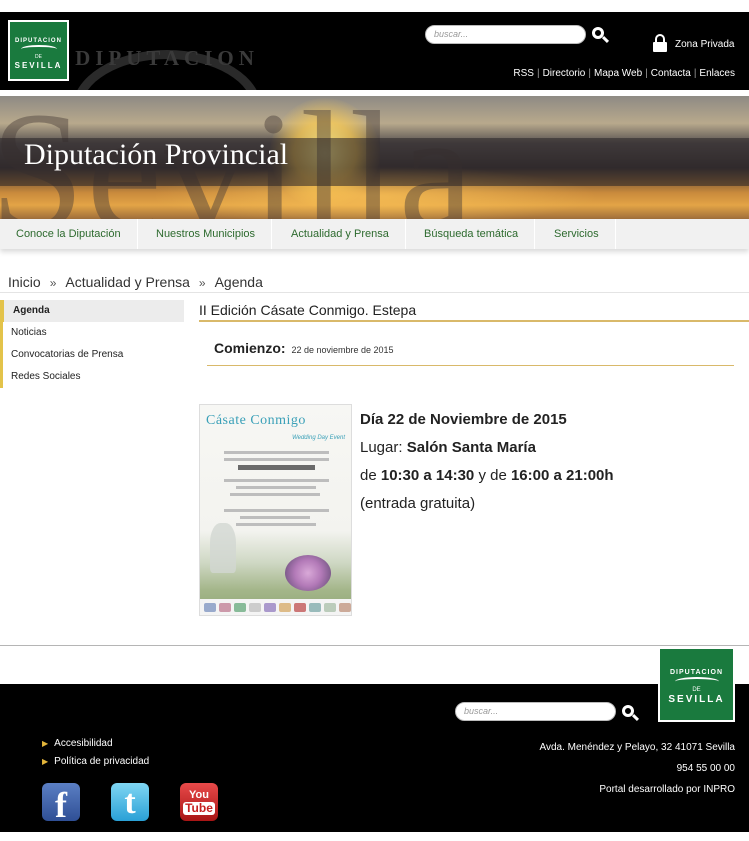 The width and height of the screenshot is (749, 841). What do you see at coordinates (631, 713) in the screenshot?
I see `footer-search-icon` at bounding box center [631, 713].